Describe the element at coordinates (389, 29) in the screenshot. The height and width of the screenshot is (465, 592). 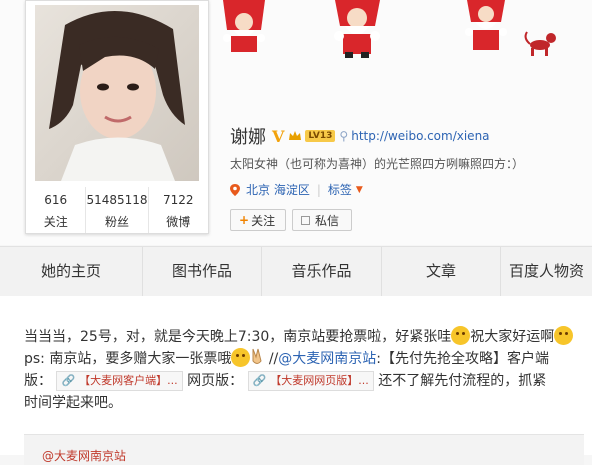
I see `christmas-banner` at that location.